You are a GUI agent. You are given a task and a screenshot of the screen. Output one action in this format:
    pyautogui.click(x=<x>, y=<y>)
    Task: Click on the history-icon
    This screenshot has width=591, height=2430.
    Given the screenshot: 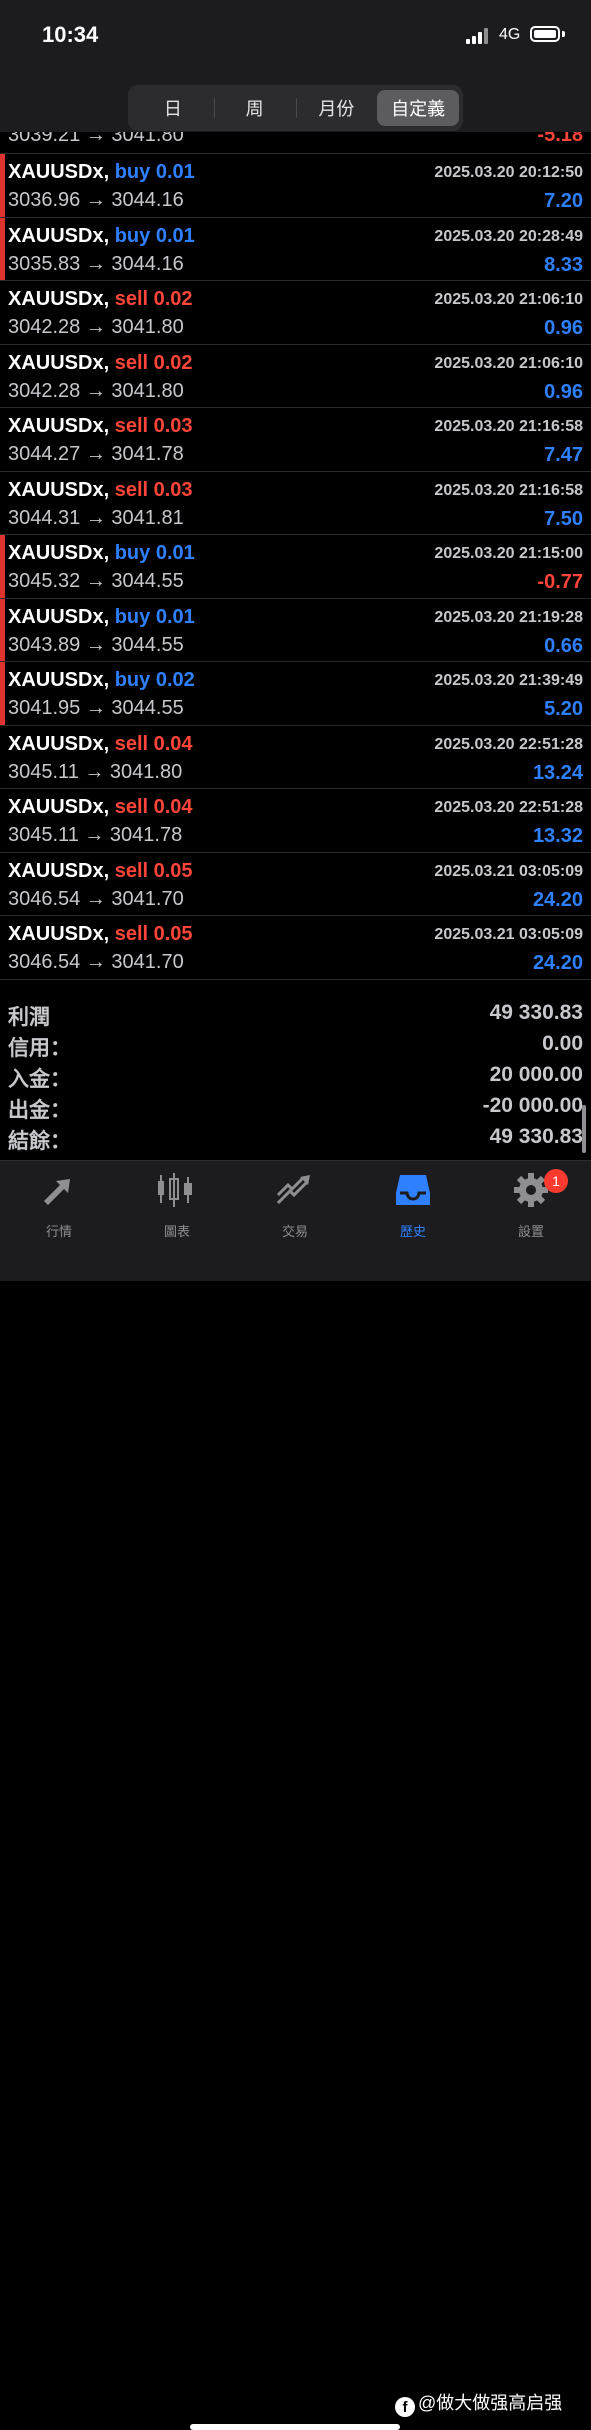 What is the action you would take?
    pyautogui.click(x=413, y=1190)
    